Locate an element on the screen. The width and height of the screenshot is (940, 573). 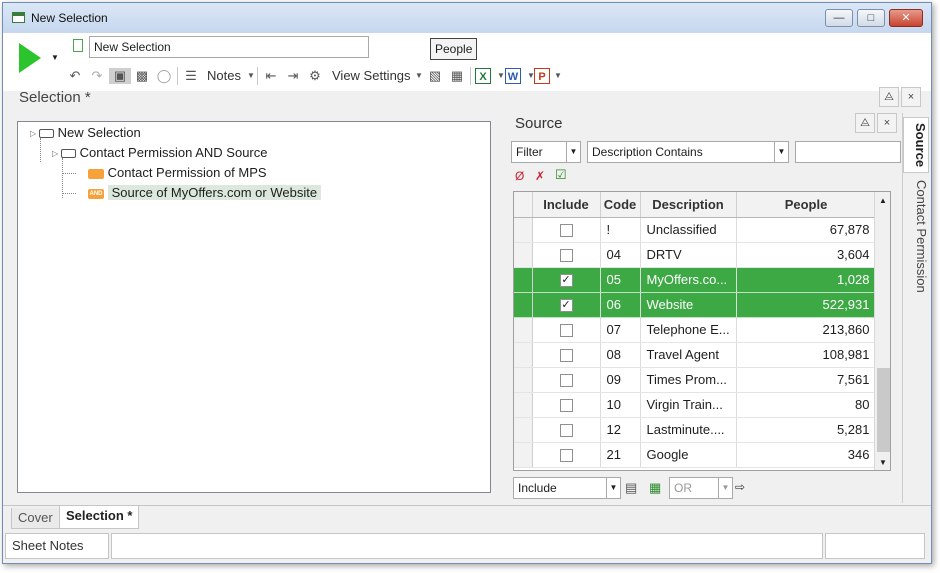
notes-icon: ☰ is located at coordinates (191, 76).